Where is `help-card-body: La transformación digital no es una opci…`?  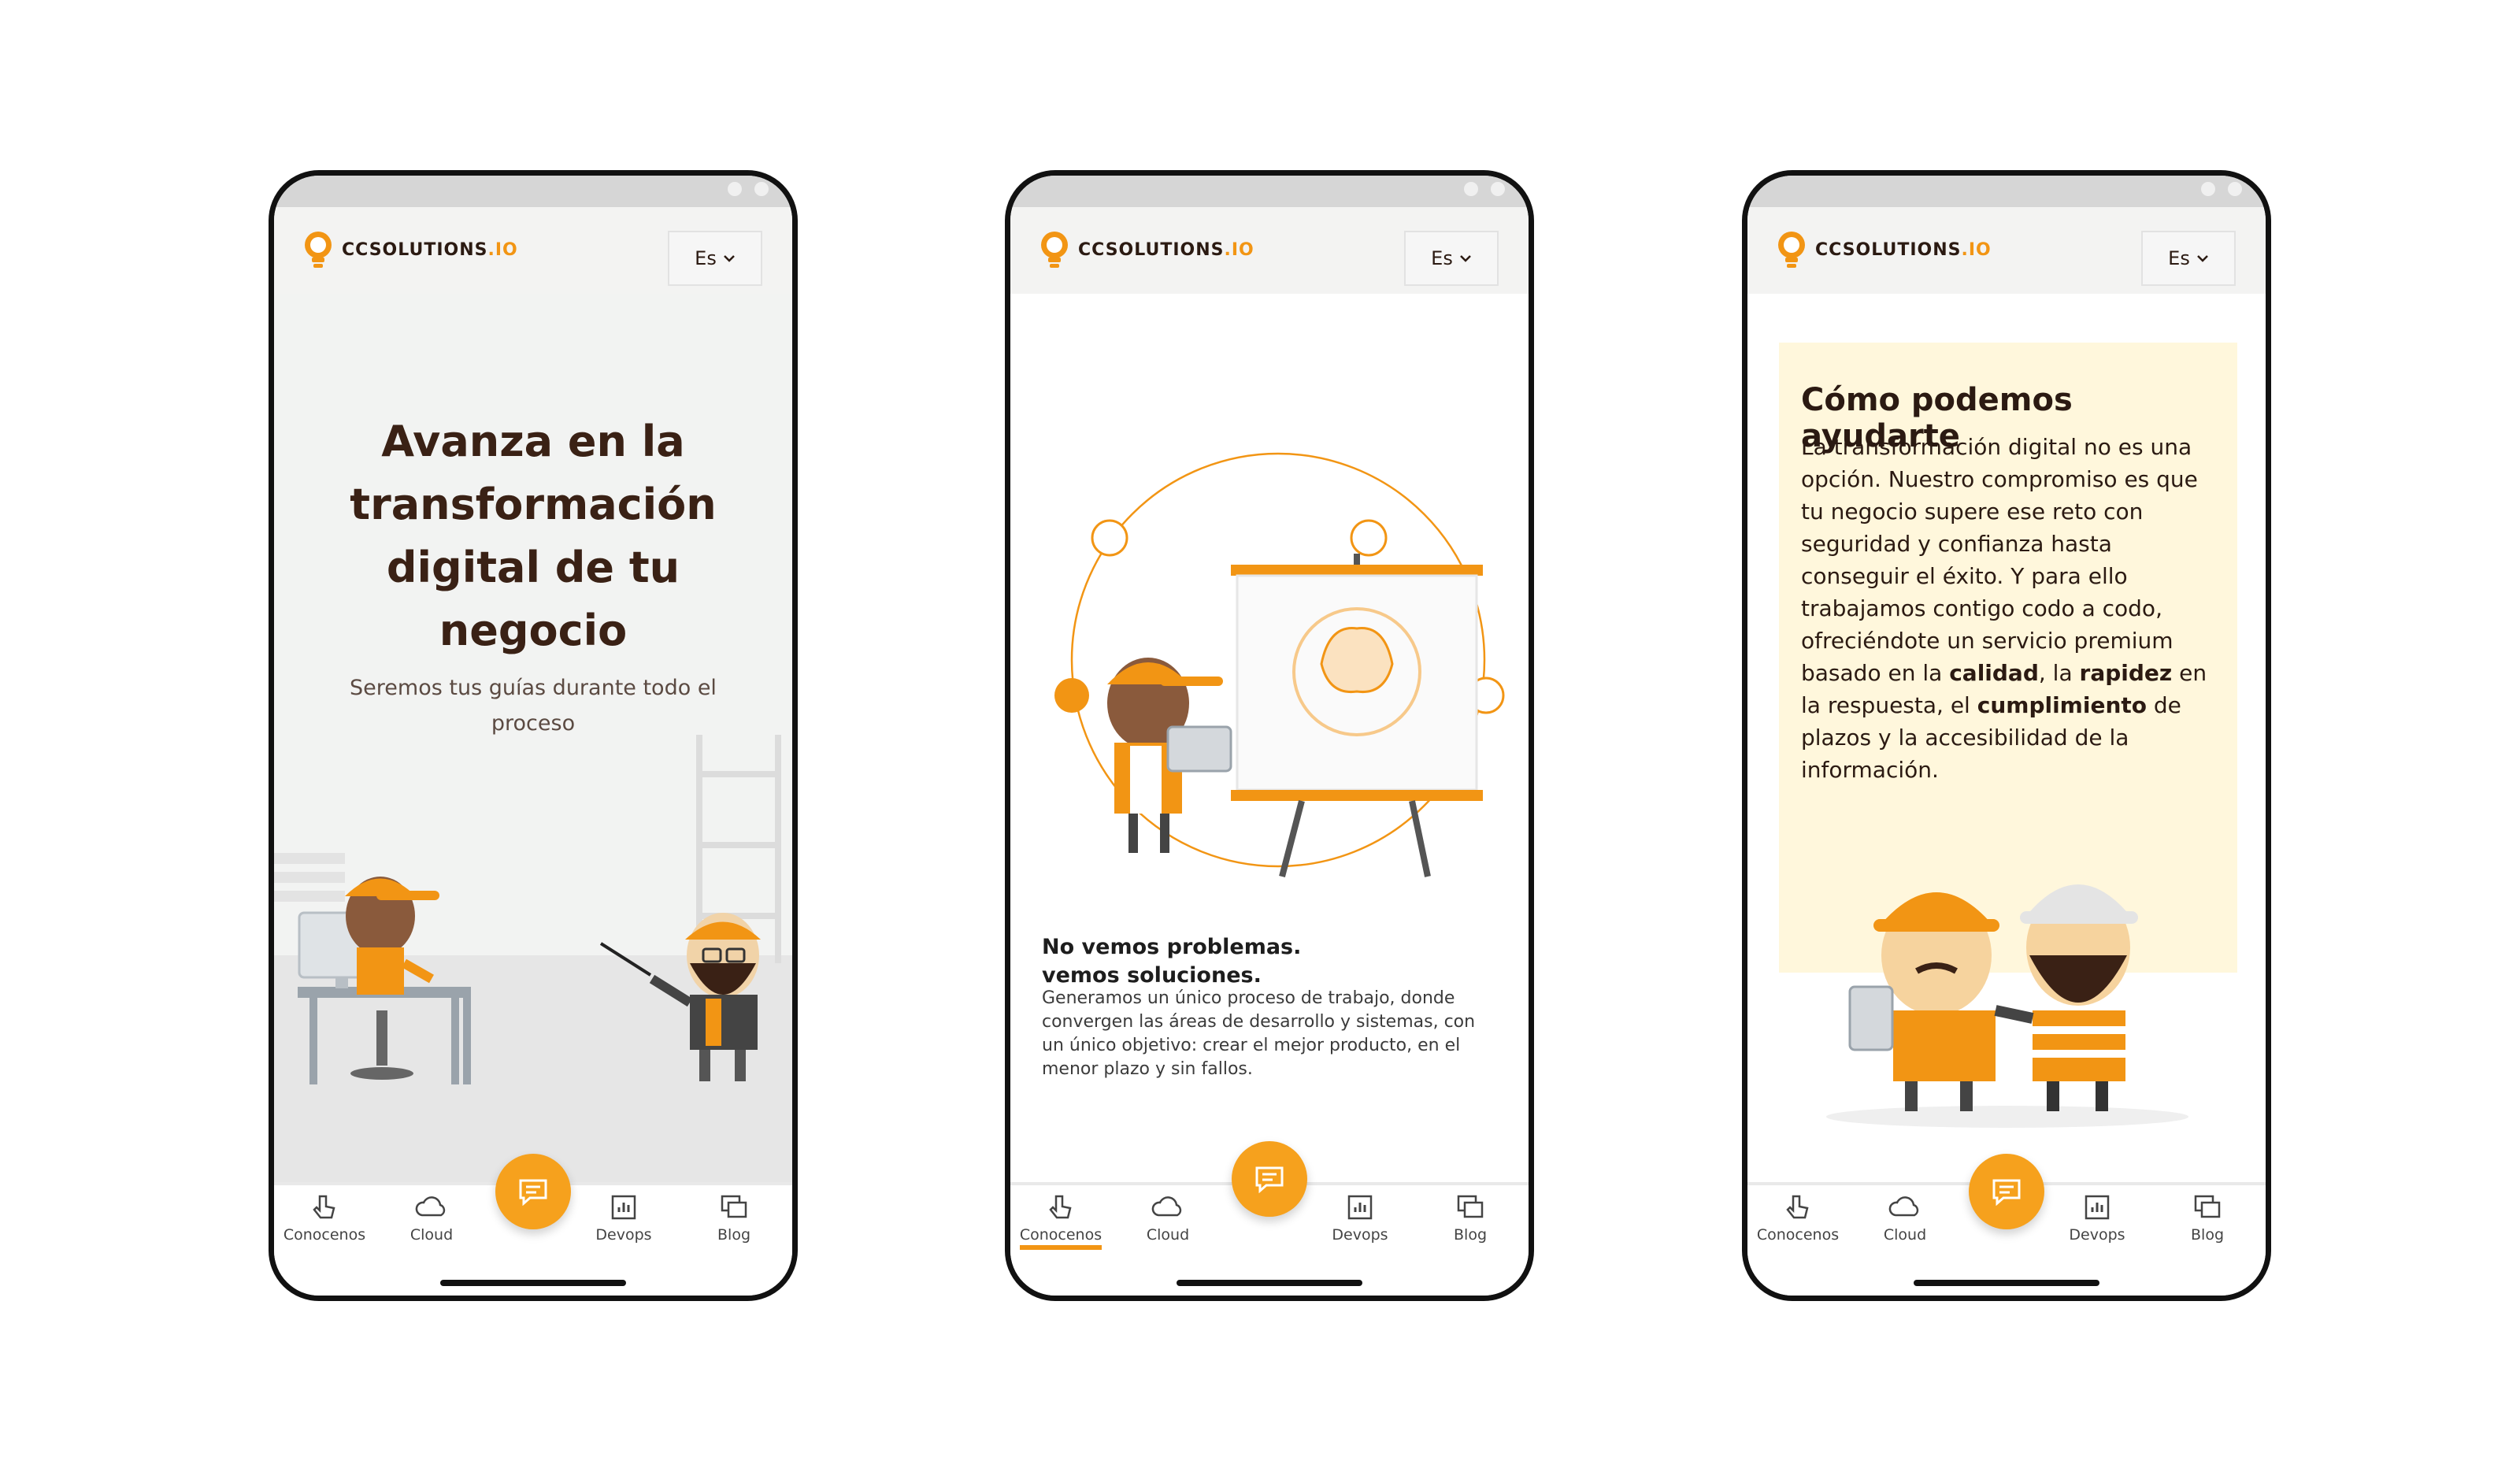 help-card-body: La transformación digital no es una opci… is located at coordinates (2004, 609).